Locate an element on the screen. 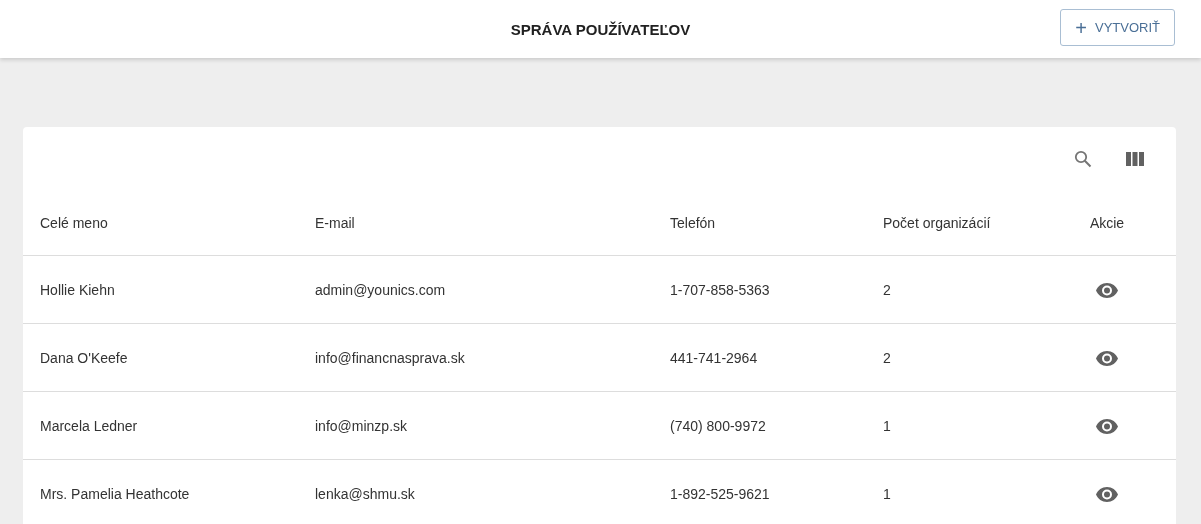 The height and width of the screenshot is (524, 1201). column-header: Telefón is located at coordinates (775, 223).